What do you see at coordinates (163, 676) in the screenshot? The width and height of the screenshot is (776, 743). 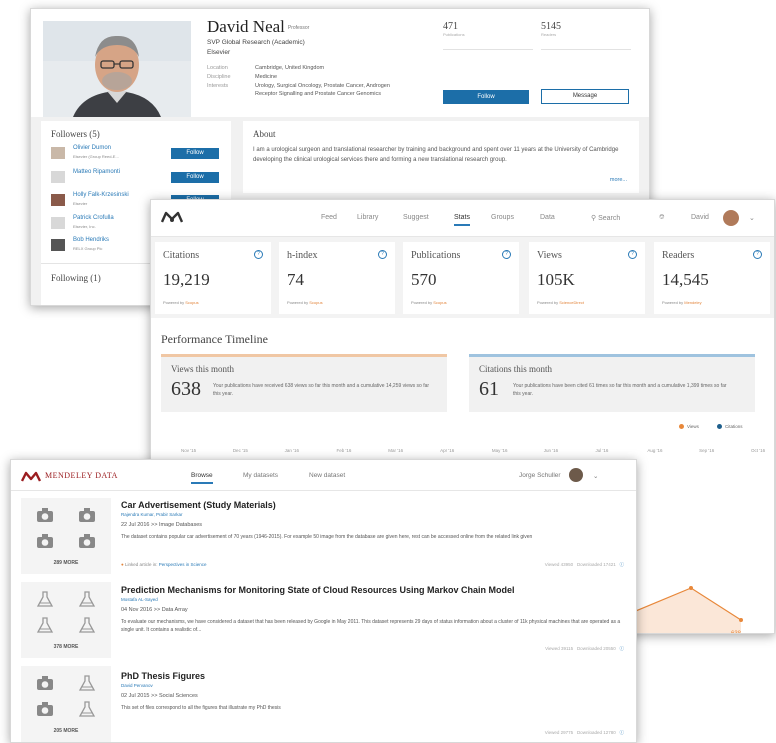 I see `dataset-title: PhD Thesis Figures` at bounding box center [163, 676].